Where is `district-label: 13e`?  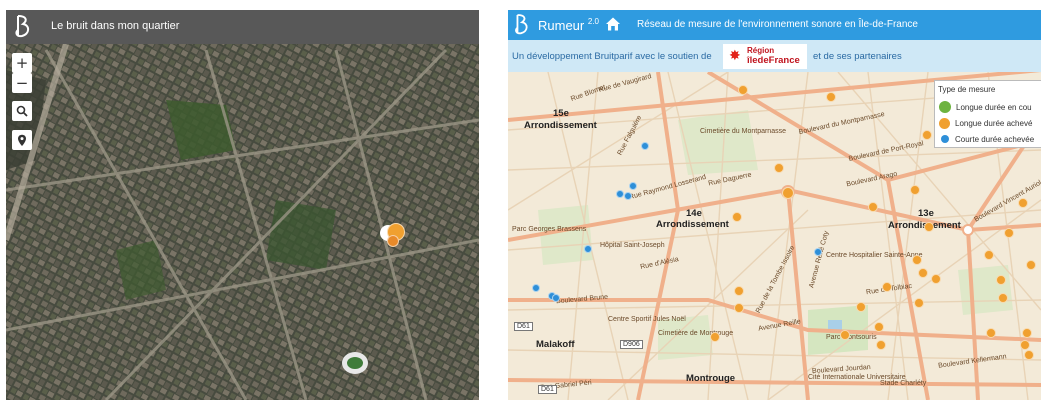 district-label: 13e is located at coordinates (926, 213).